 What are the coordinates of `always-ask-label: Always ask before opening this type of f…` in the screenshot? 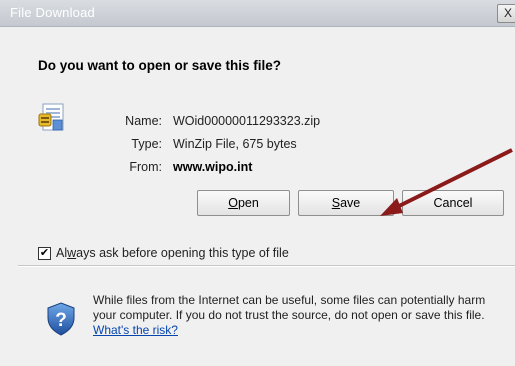 It's located at (172, 253).